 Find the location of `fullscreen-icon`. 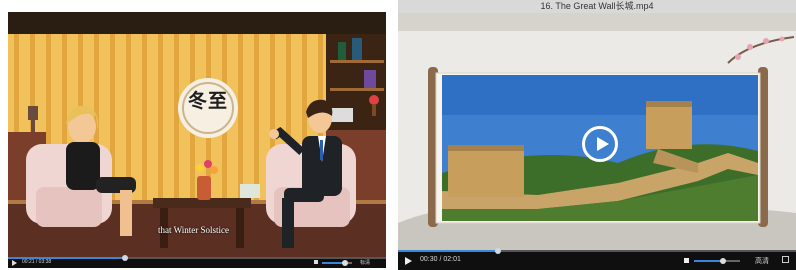

fullscreen-icon is located at coordinates (785, 259).